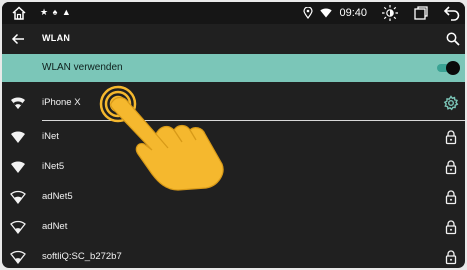 Image resolution: width=467 pixels, height=270 pixels. Describe the element at coordinates (233, 227) in the screenshot. I see `network-row: adNet` at that location.